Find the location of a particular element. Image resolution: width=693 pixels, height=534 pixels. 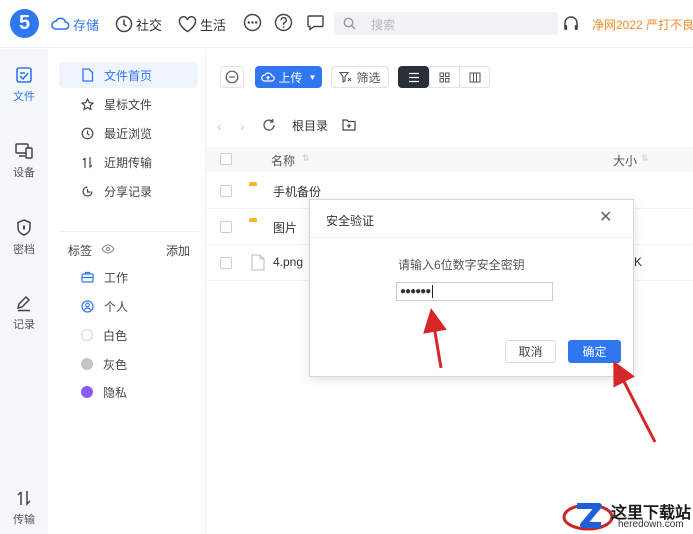

tag-white: 白色 is located at coordinates (104, 335).